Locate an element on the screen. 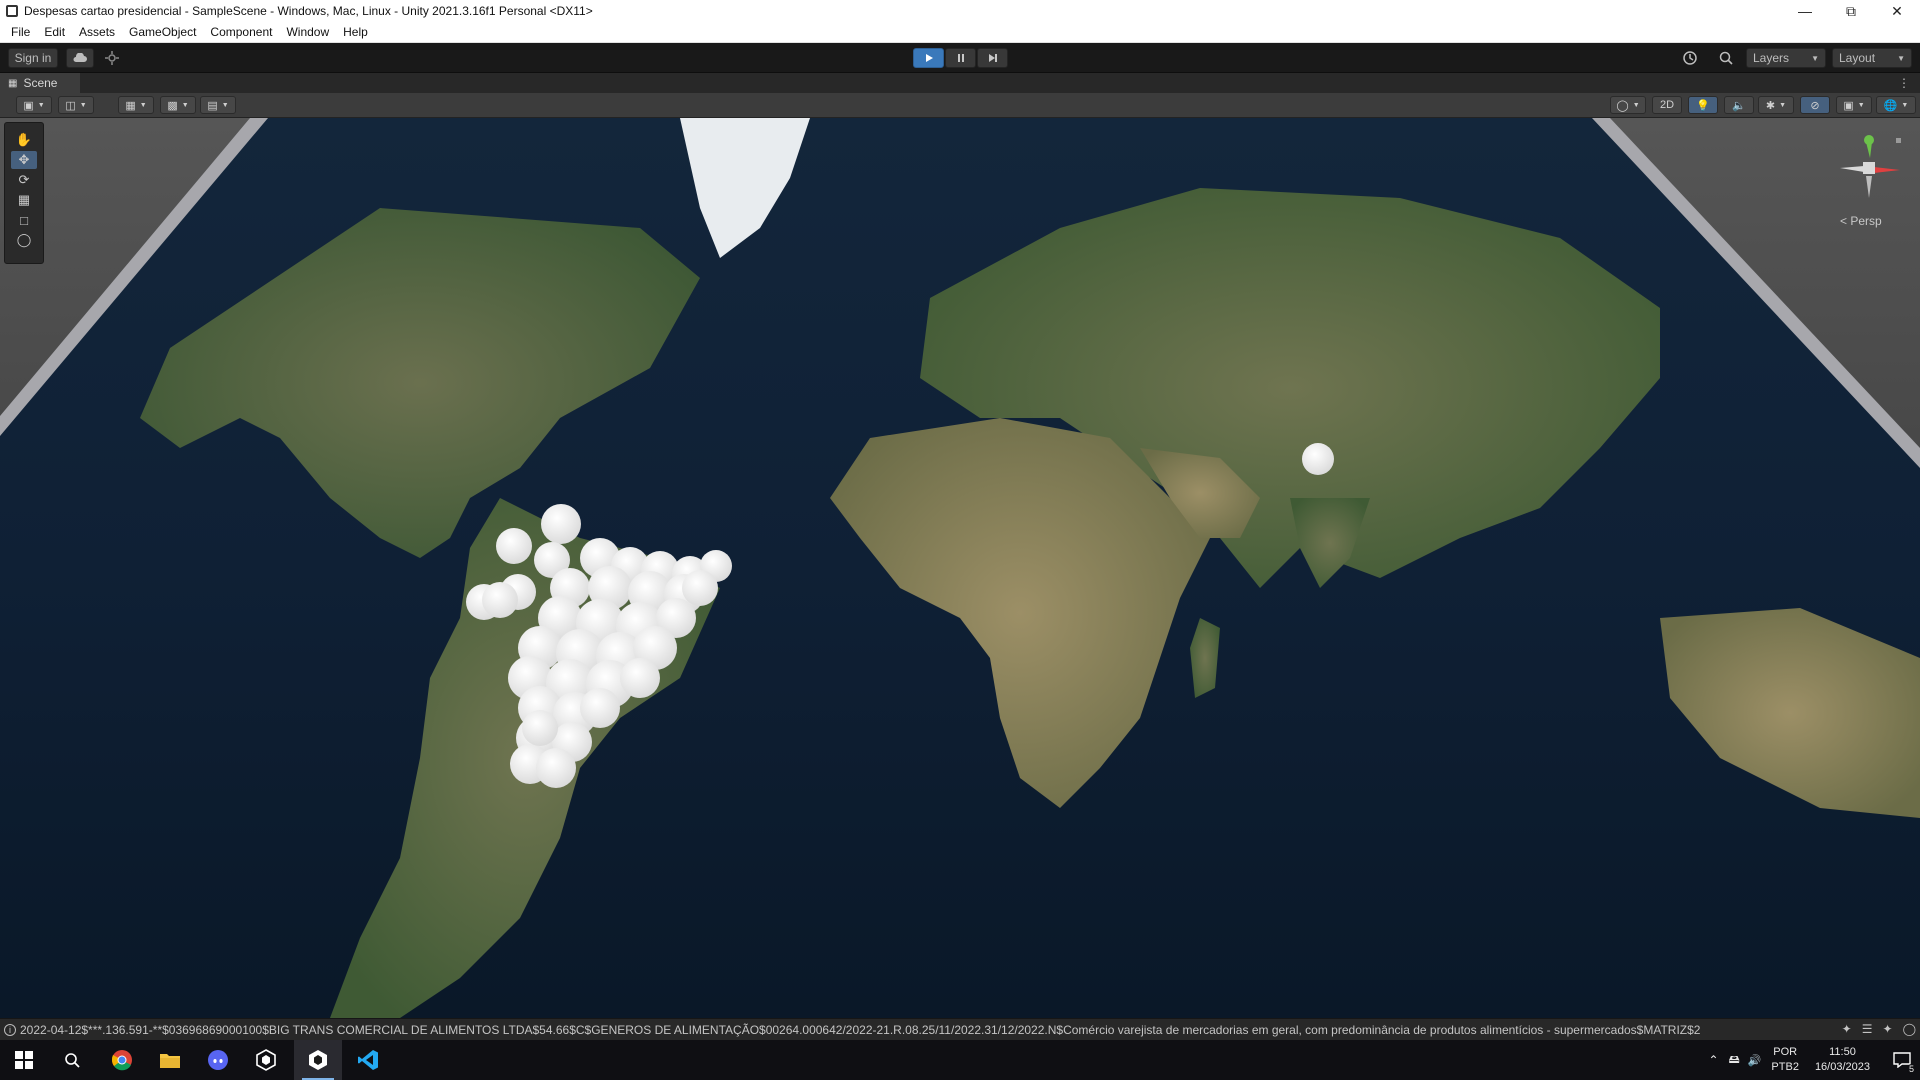 The width and height of the screenshot is (1920, 1080). render-mode-dropdown: ◫ ▼ is located at coordinates (76, 105).